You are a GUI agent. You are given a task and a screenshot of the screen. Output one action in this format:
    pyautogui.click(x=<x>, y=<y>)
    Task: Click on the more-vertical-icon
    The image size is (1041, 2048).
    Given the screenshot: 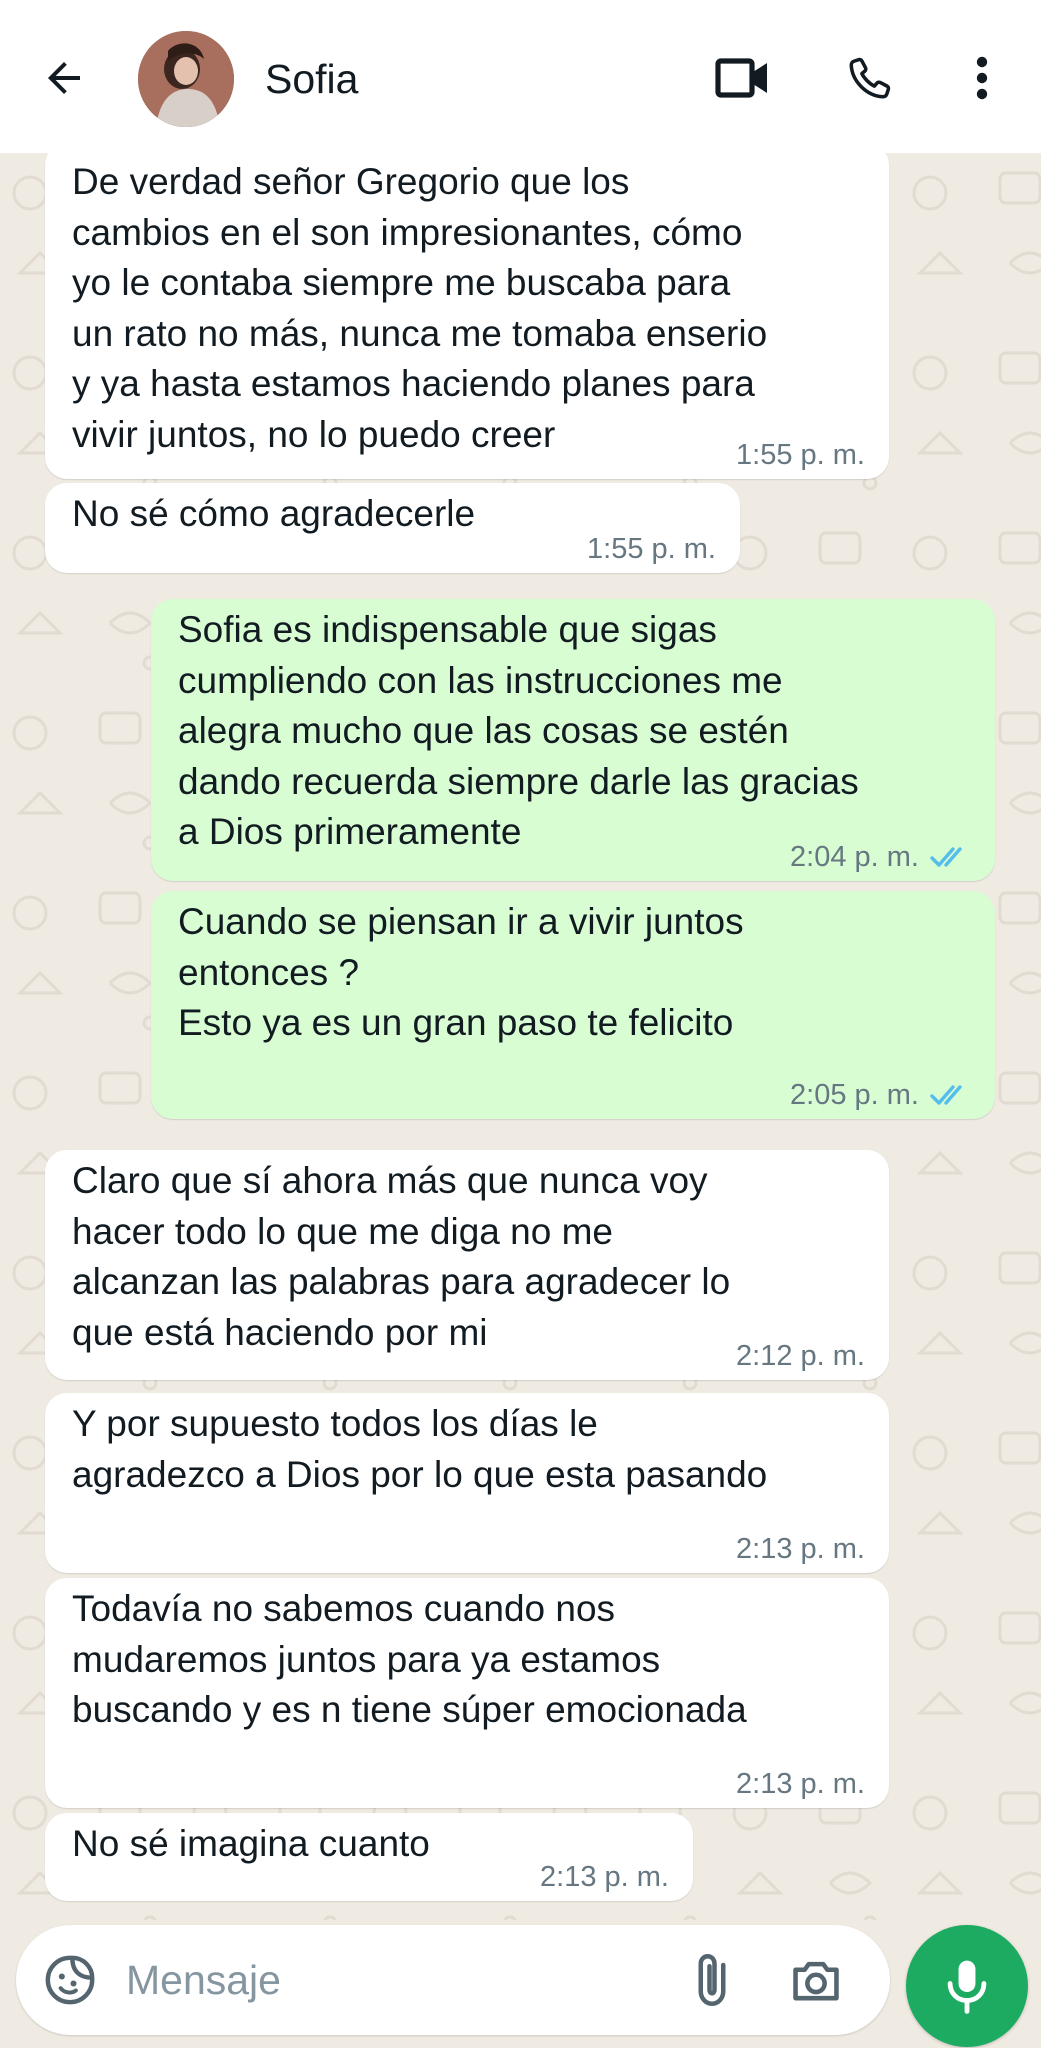 What is the action you would take?
    pyautogui.click(x=982, y=78)
    